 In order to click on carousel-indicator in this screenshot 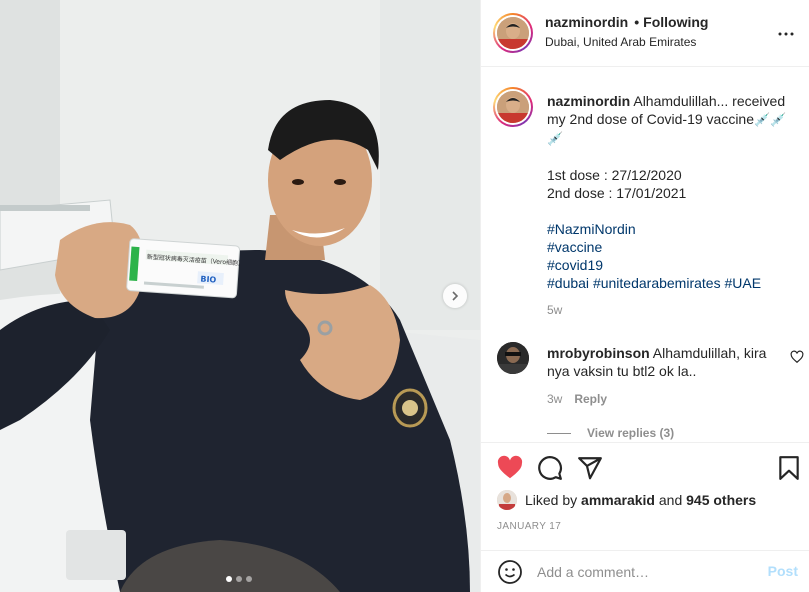, I will do `click(239, 579)`.